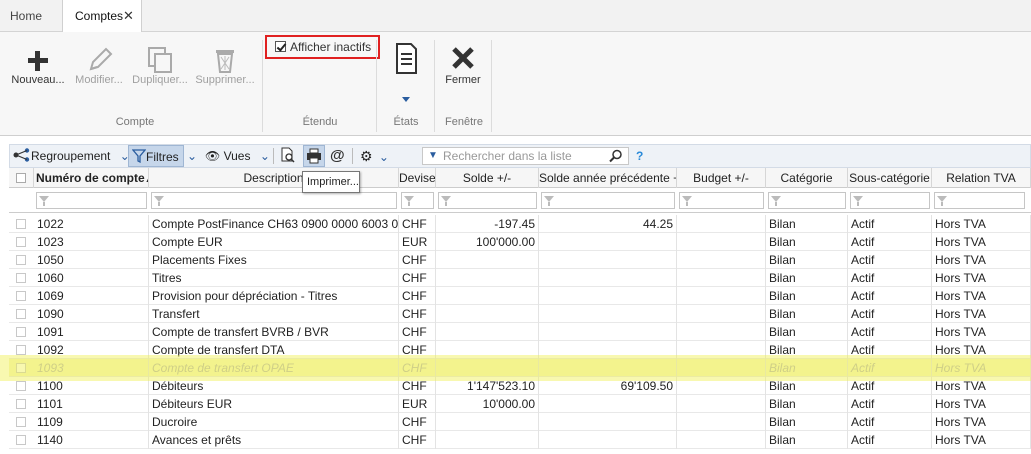  I want to click on search-placeholder: Rechercher dans la liste, so click(507, 156).